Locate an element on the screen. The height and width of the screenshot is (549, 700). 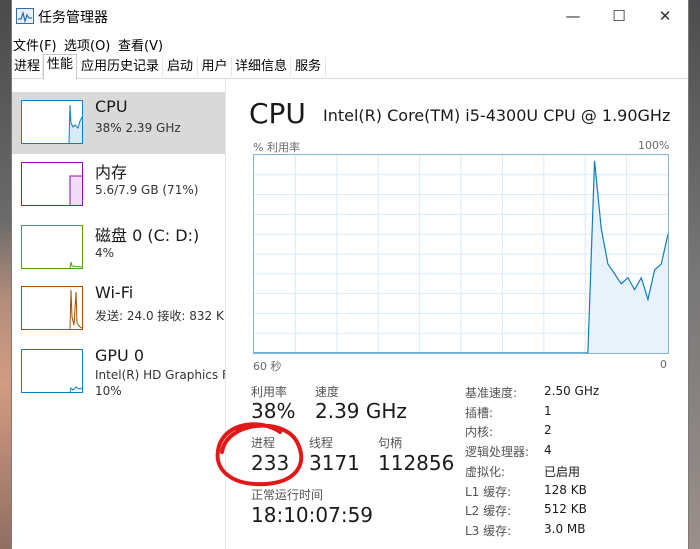
minimize-icon: — is located at coordinates (573, 16).